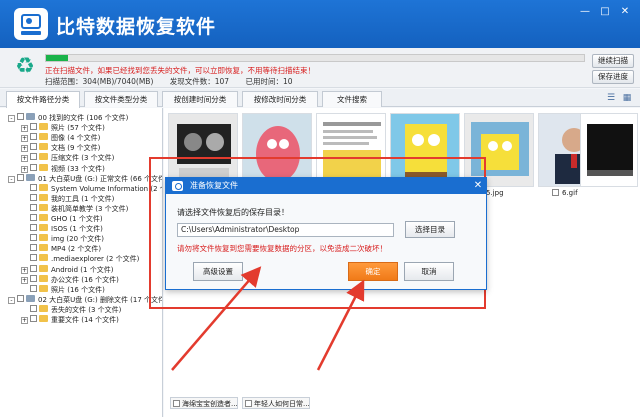 The width and height of the screenshot is (640, 417). I want to click on save-path-input: C:\Users\Administrator\Desktop, so click(285, 230).